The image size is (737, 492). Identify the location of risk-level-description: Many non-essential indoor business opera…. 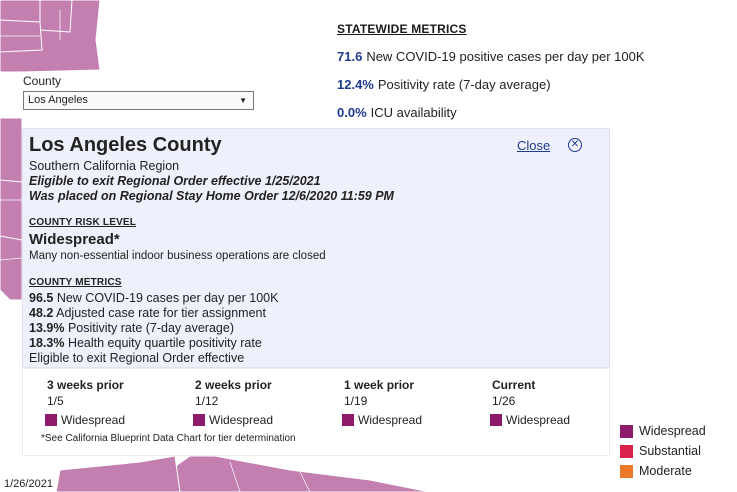
(177, 256).